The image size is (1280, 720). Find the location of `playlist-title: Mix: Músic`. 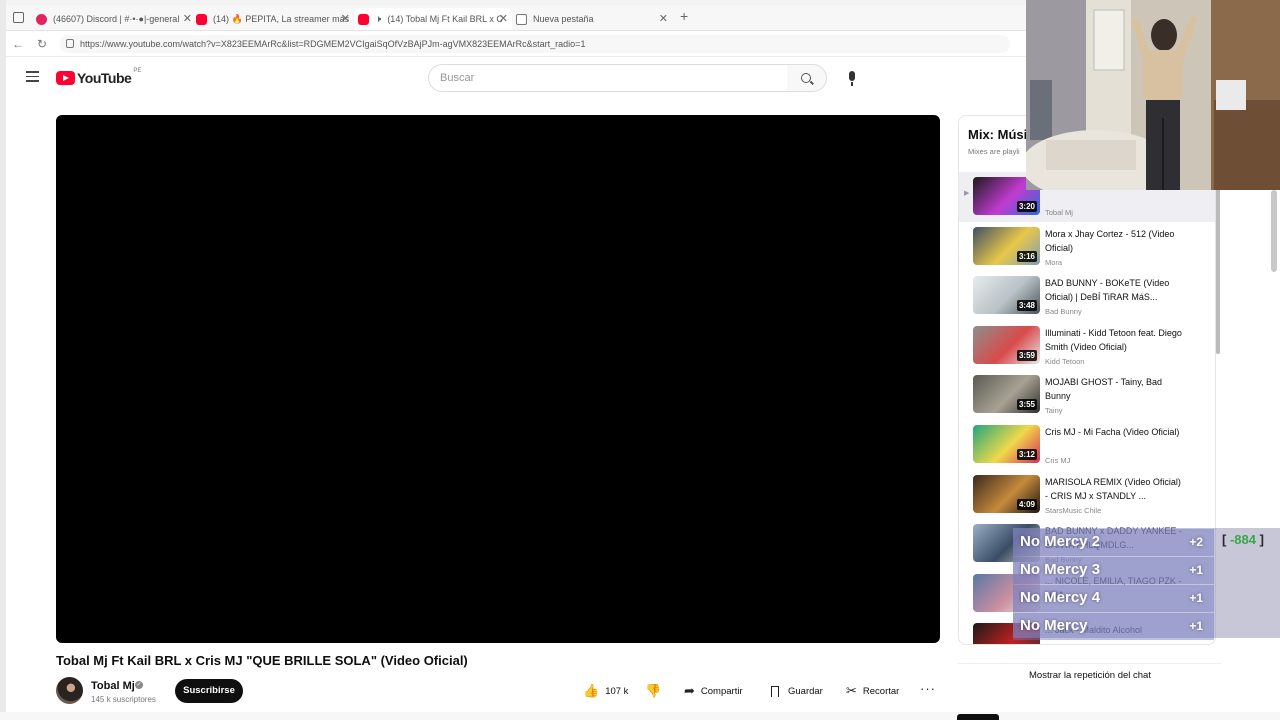

playlist-title: Mix: Músic is located at coordinates (1001, 134).